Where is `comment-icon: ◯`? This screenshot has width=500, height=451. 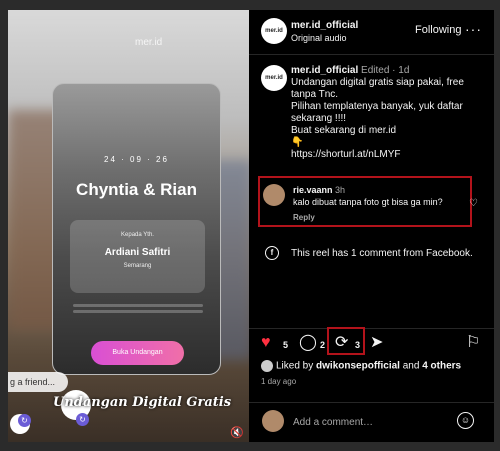
comment-icon: ◯ is located at coordinates (308, 343).